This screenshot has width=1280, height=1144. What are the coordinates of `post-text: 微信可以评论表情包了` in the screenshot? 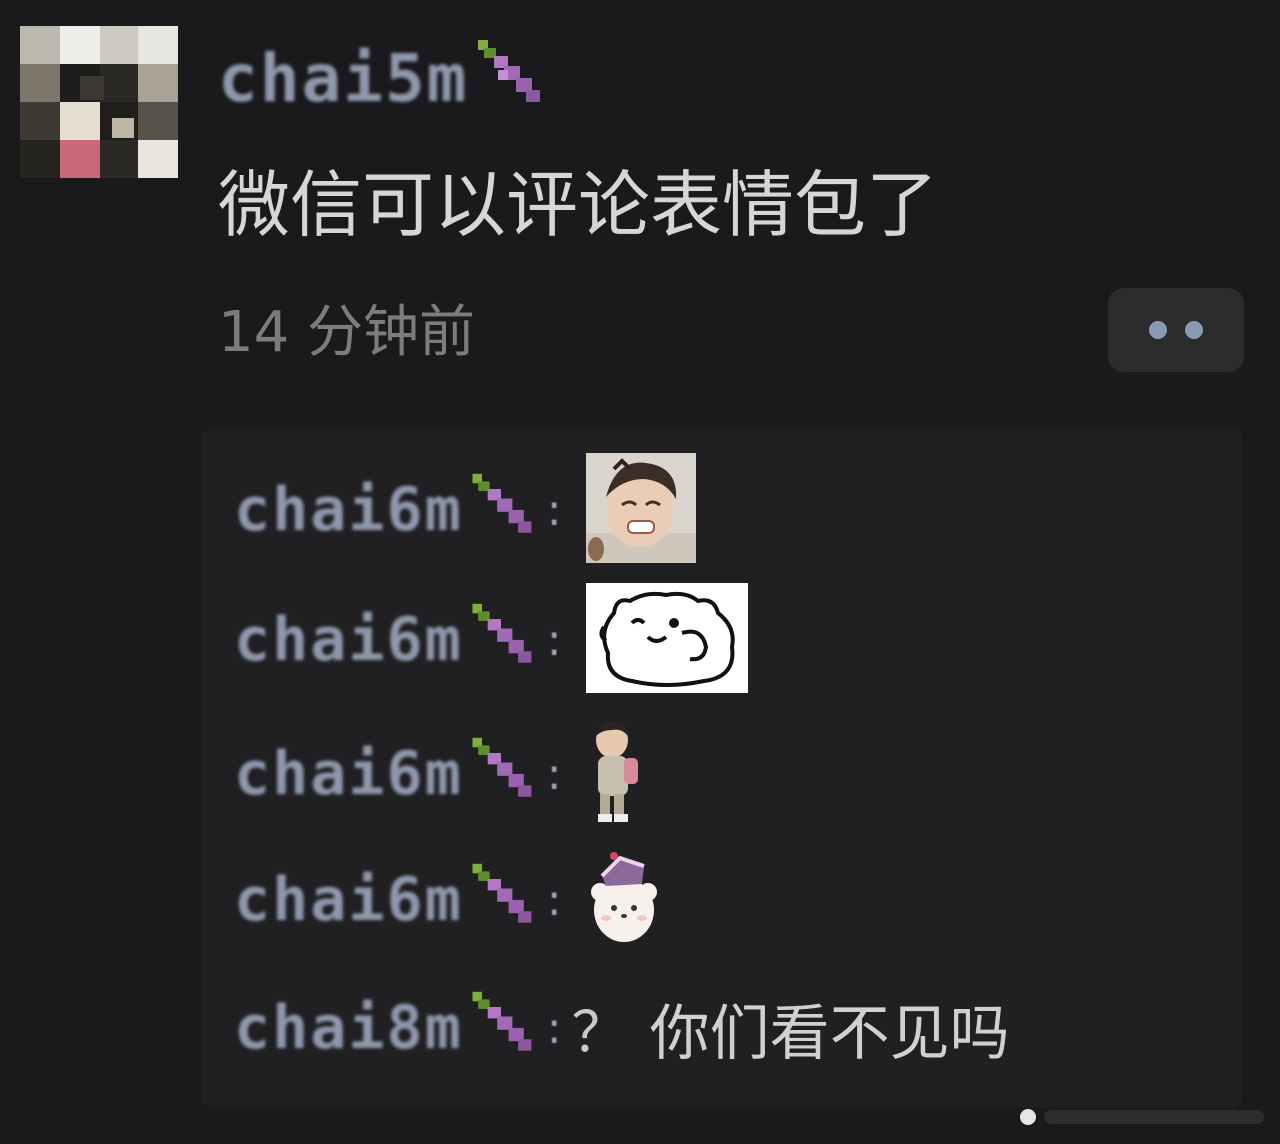 It's located at (578, 205).